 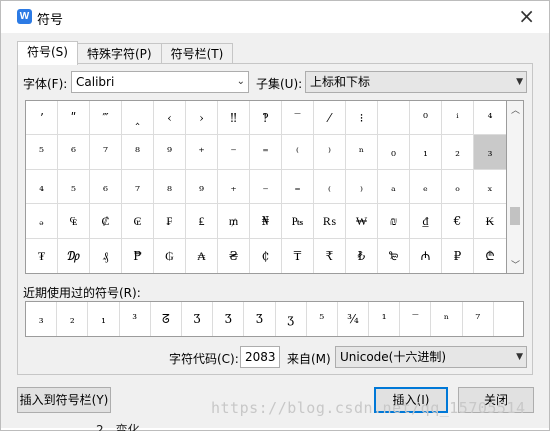 I want to click on symbol-cell: ₁, so click(x=426, y=152).